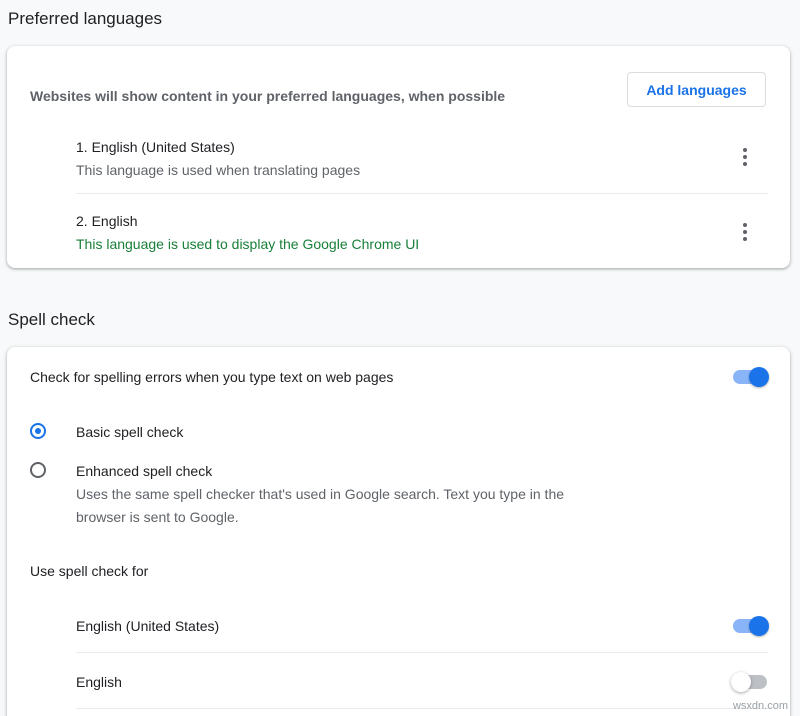  Describe the element at coordinates (85, 18) in the screenshot. I see `preferred-languages-heading: Preferred languages` at that location.